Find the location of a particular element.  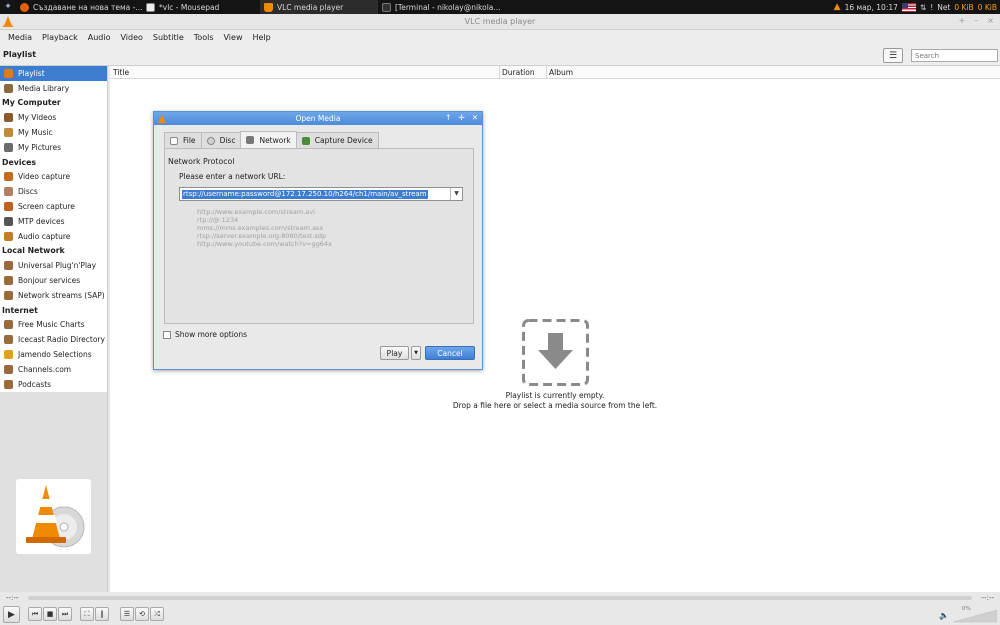

file-icon is located at coordinates (174, 140).